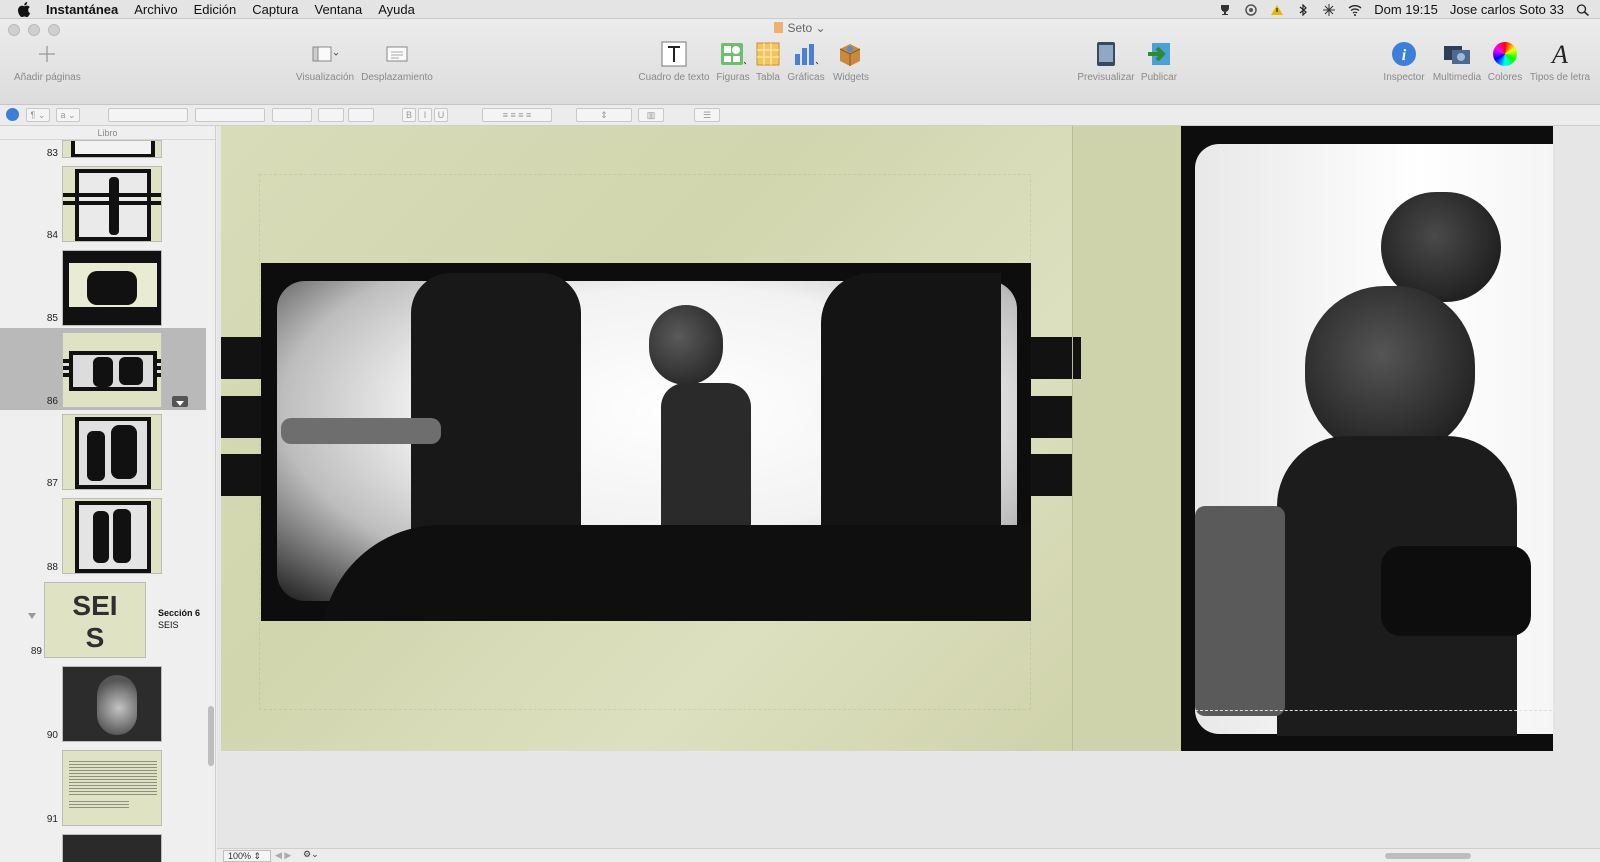  Describe the element at coordinates (33, 115) in the screenshot. I see `paragraph-style-label: ¶` at that location.